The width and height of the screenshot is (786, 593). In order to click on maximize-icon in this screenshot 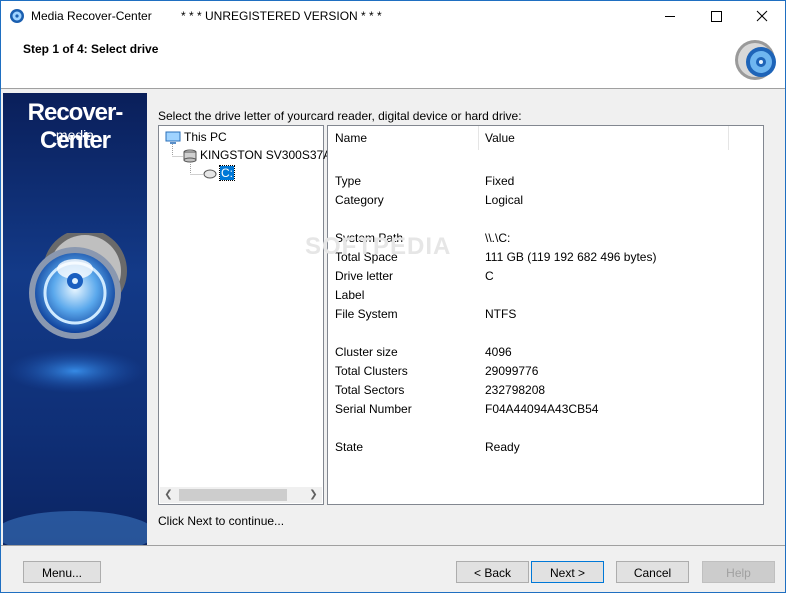, I will do `click(716, 16)`.